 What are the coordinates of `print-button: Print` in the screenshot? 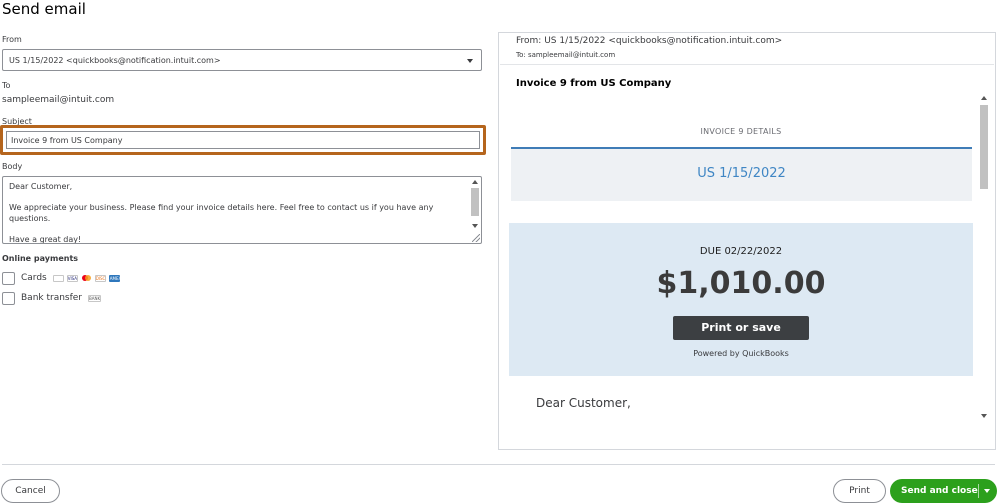 It's located at (859, 491).